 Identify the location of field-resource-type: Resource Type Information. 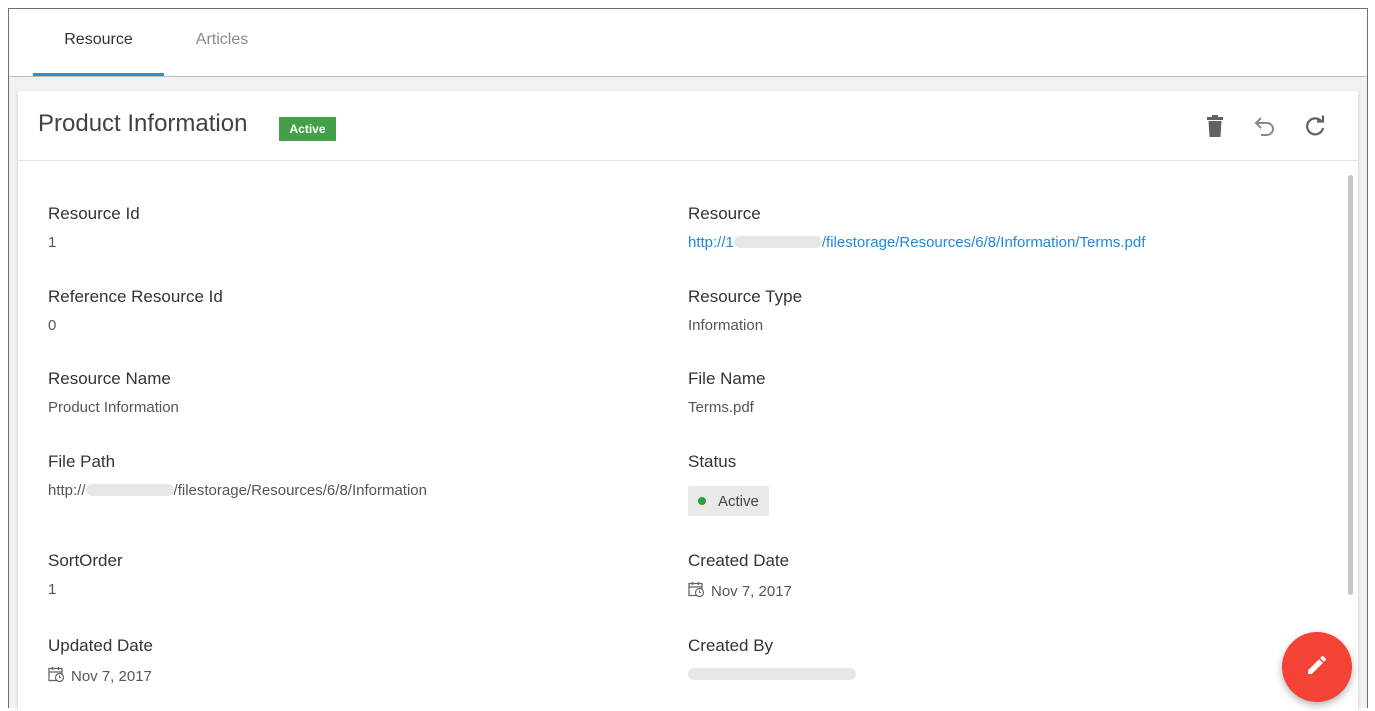
(988, 310).